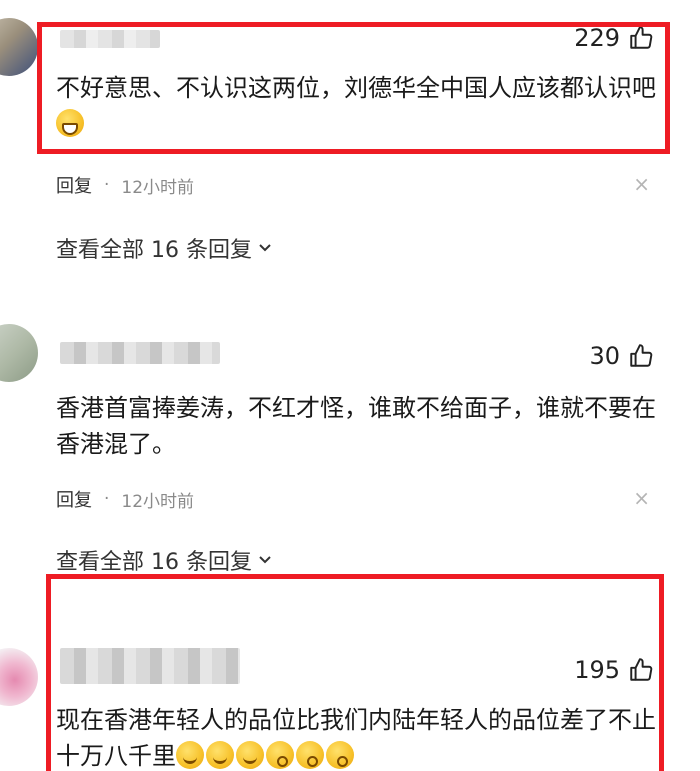 The width and height of the screenshot is (700, 771). Describe the element at coordinates (70, 123) in the screenshot. I see `grin-emoji-icon` at that location.